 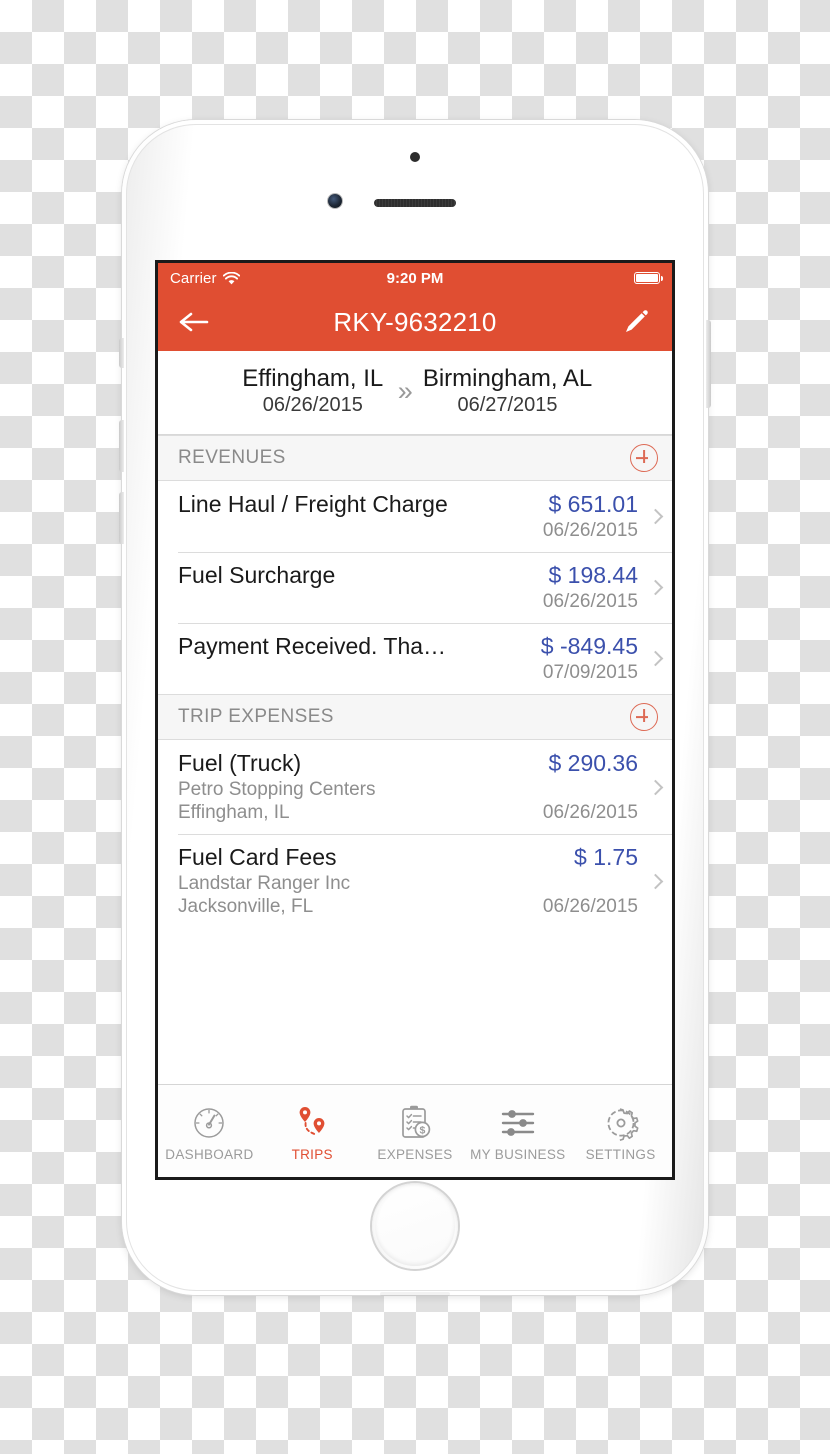 What do you see at coordinates (593, 504) in the screenshot?
I see `row-amount: $ 651.01` at bounding box center [593, 504].